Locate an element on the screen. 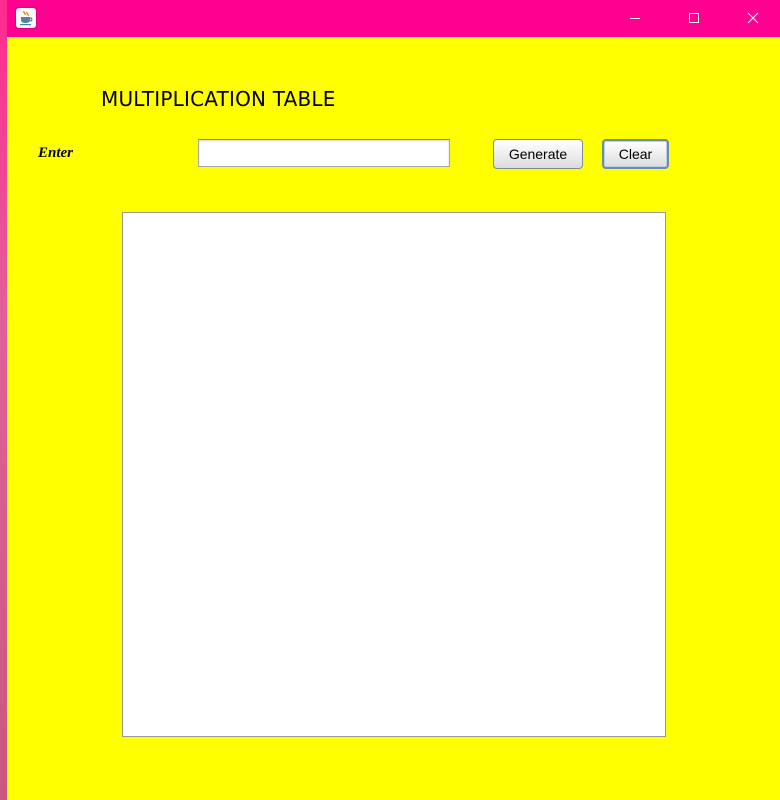 This screenshot has height=800, width=780. minimize-button is located at coordinates (635, 18).